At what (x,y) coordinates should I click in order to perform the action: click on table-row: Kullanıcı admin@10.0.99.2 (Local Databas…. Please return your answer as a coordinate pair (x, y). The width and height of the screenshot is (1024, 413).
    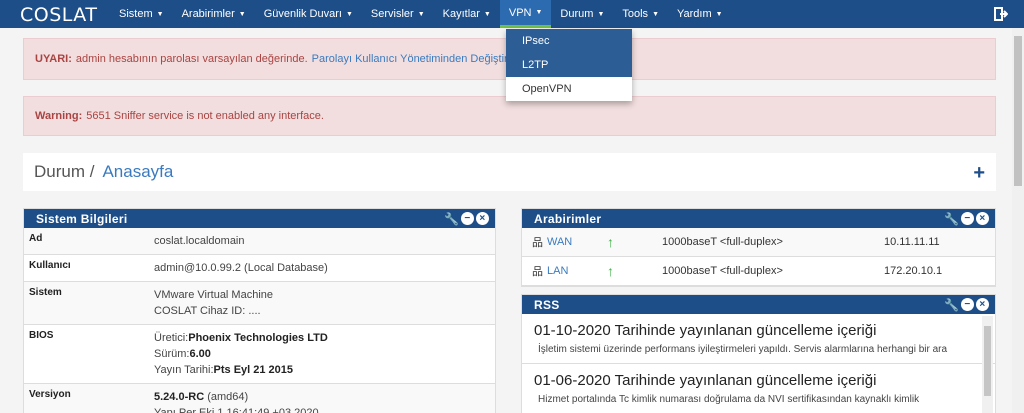
    Looking at the image, I should click on (259, 268).